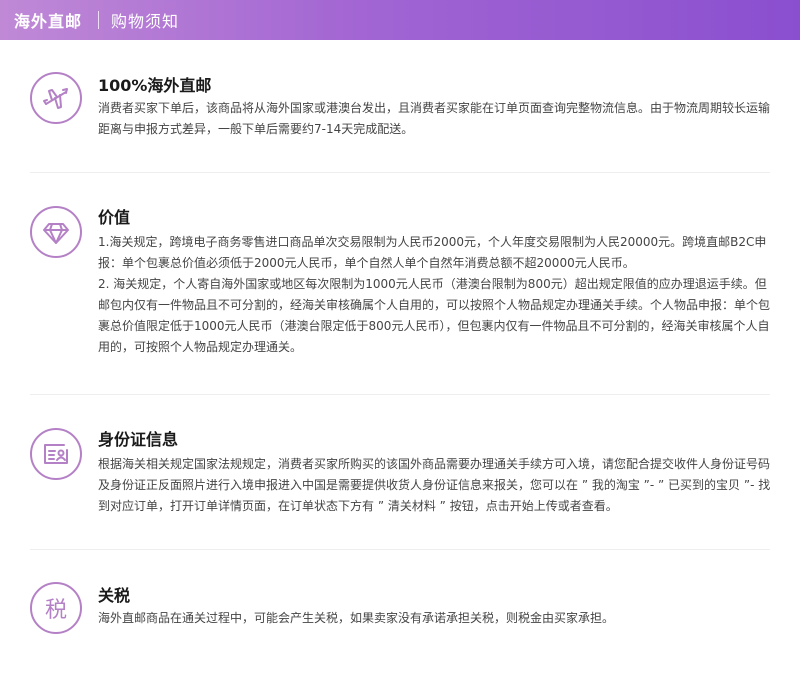  What do you see at coordinates (56, 454) in the screenshot?
I see `id-card-icon` at bounding box center [56, 454].